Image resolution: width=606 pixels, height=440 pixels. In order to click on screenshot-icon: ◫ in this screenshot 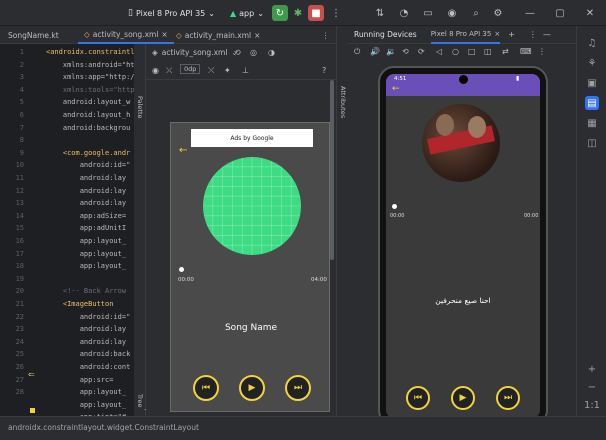, I will do `click(488, 51)`.